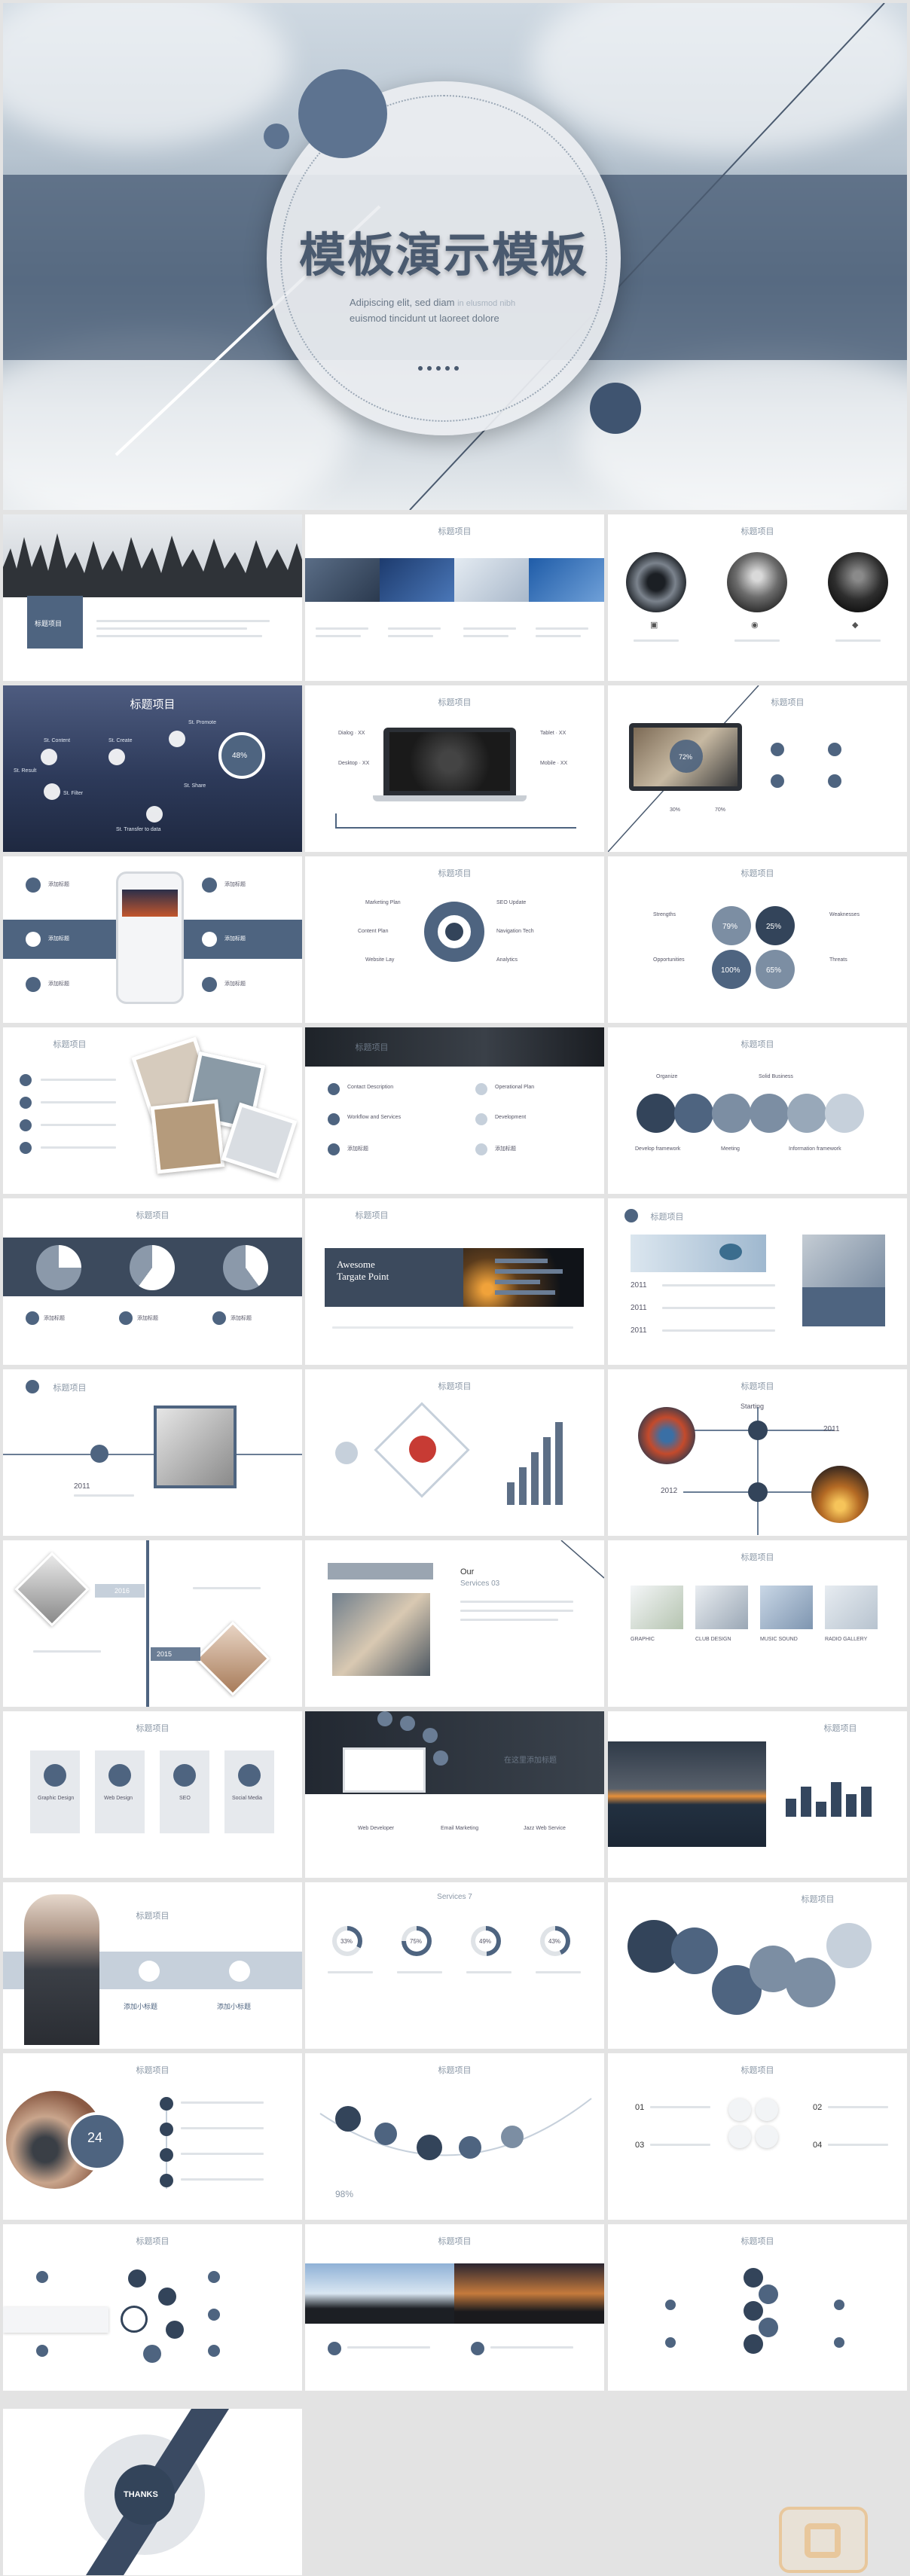 The height and width of the screenshot is (2576, 910). I want to click on slide-thumbnail: 标题项目 98%, so click(454, 2137).